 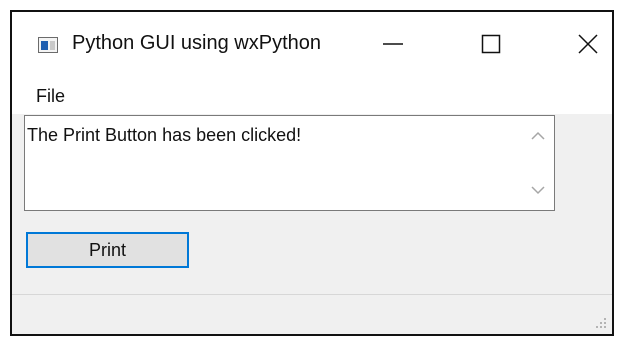 I want to click on maximize-icon, so click(x=491, y=44).